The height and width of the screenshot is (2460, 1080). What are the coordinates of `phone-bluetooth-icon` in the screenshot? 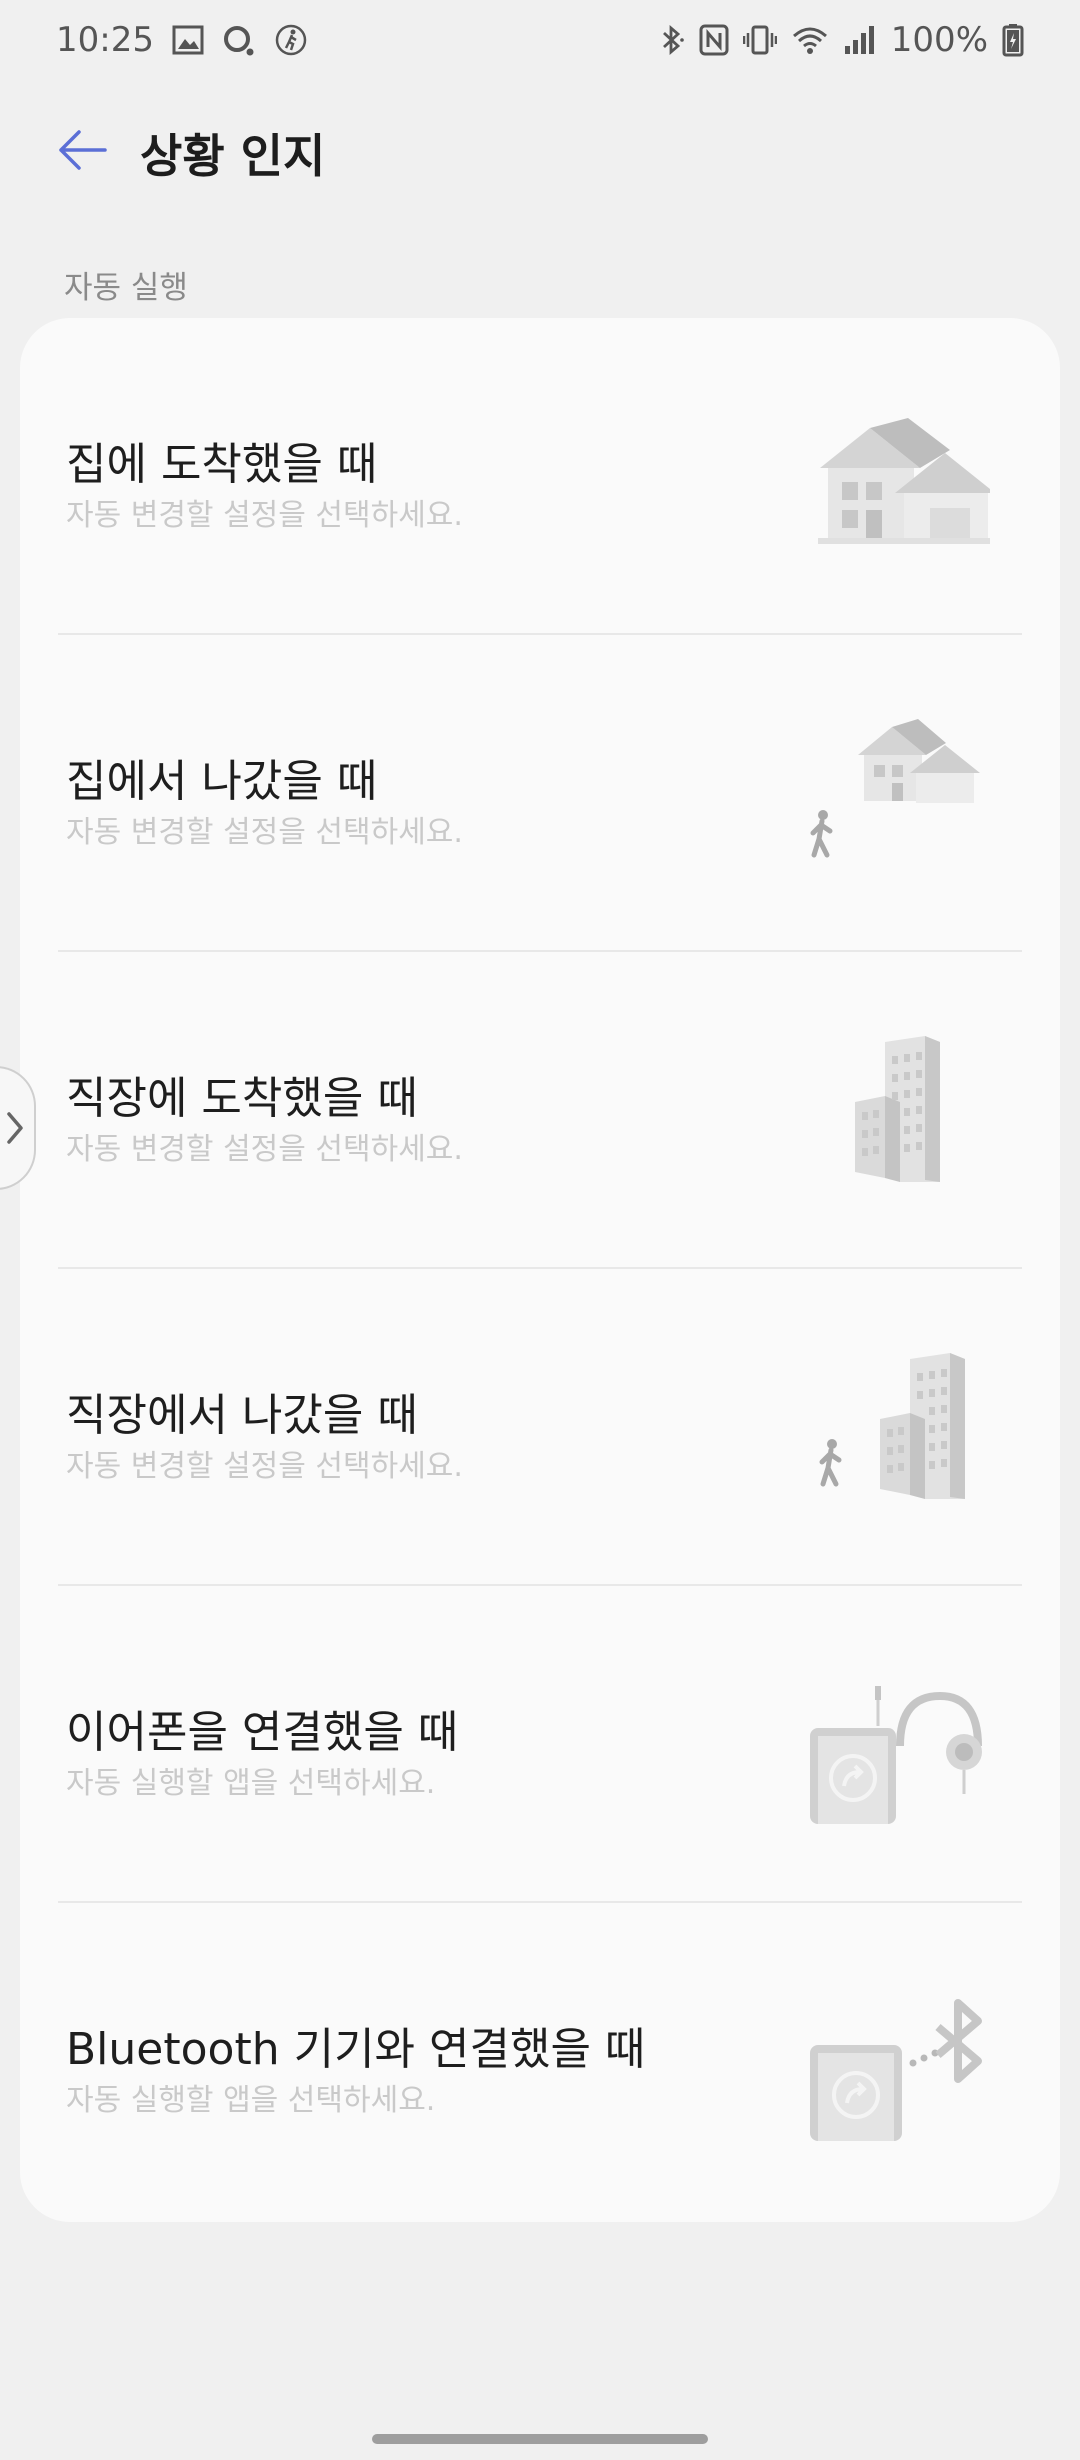 It's located at (895, 2068).